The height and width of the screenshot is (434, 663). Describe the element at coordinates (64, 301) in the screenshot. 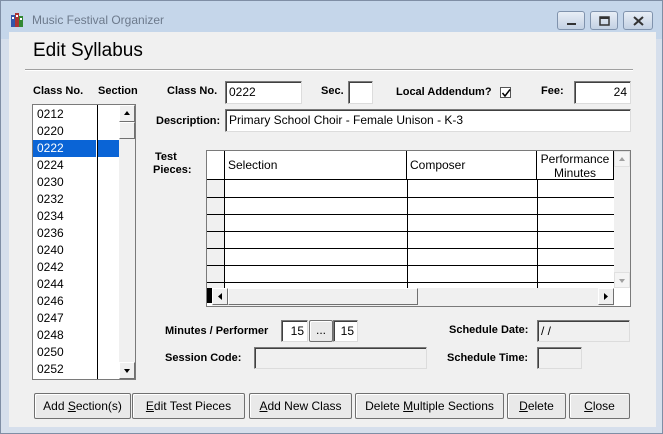

I see `list-item: 0246` at that location.